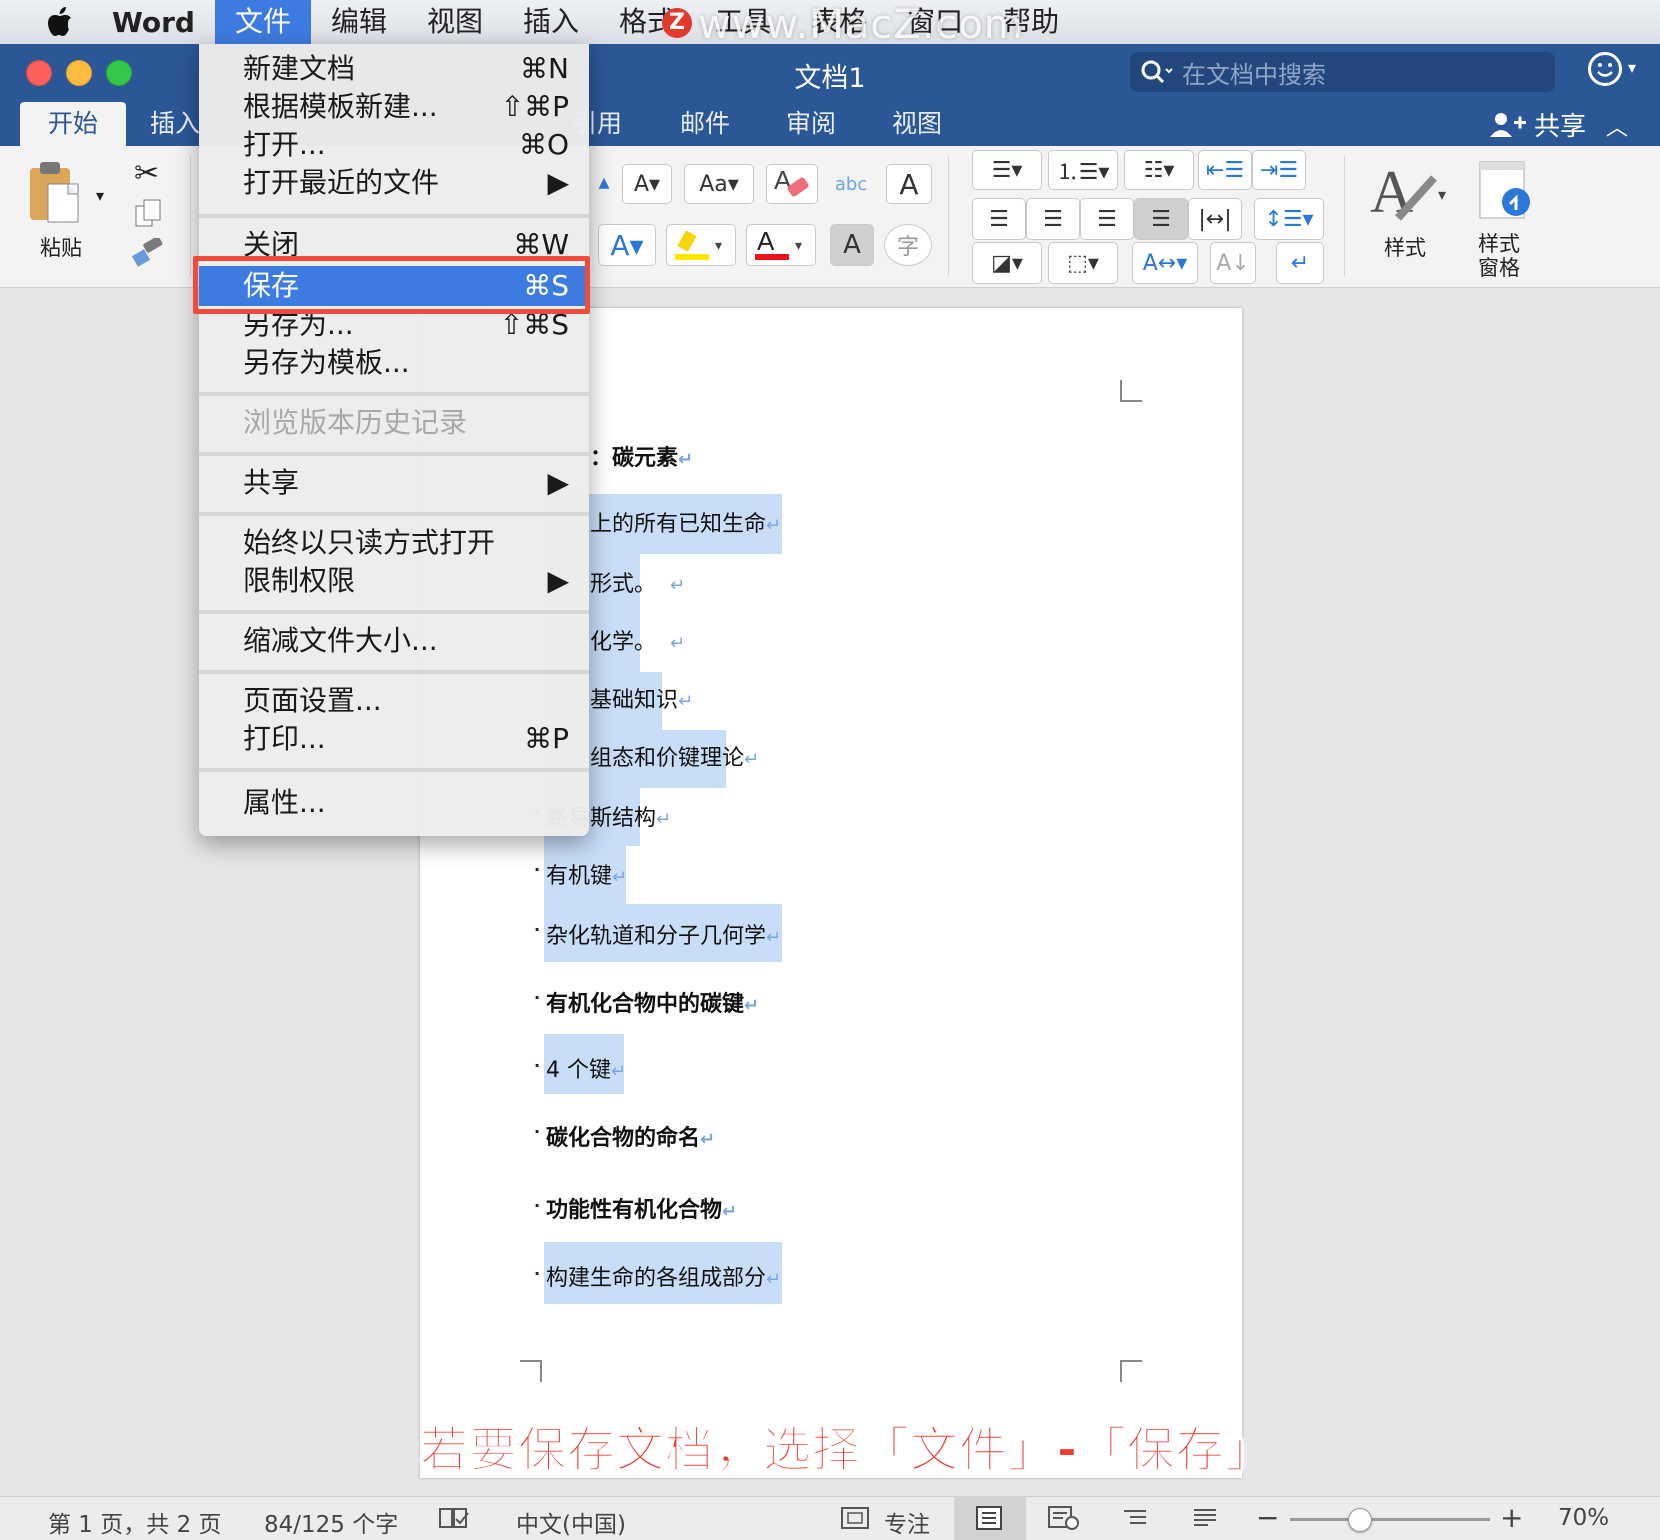 The image size is (1660, 1540). I want to click on highlight-color-button: ▾, so click(701, 245).